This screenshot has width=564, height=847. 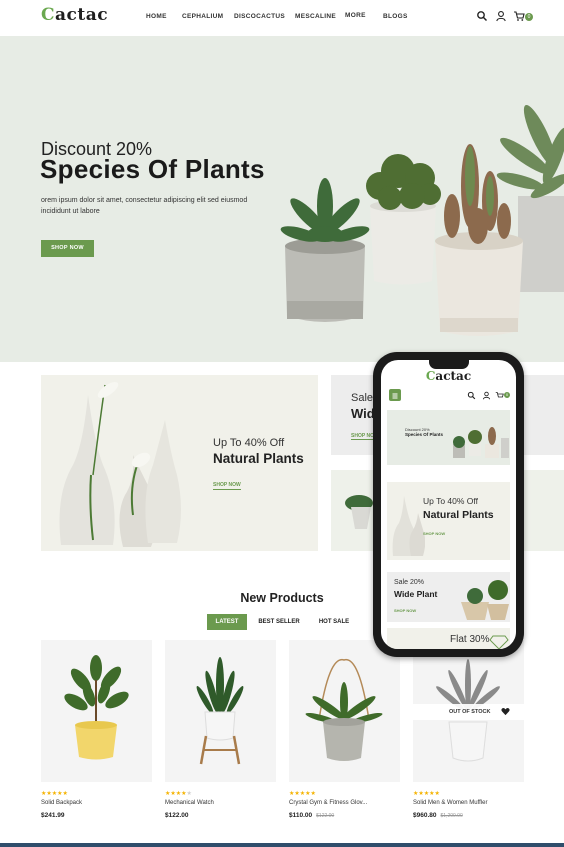 What do you see at coordinates (448, 597) in the screenshot?
I see `phone-banner-wide-plant: Sale 20% Wide Plant SHOP NOW` at bounding box center [448, 597].